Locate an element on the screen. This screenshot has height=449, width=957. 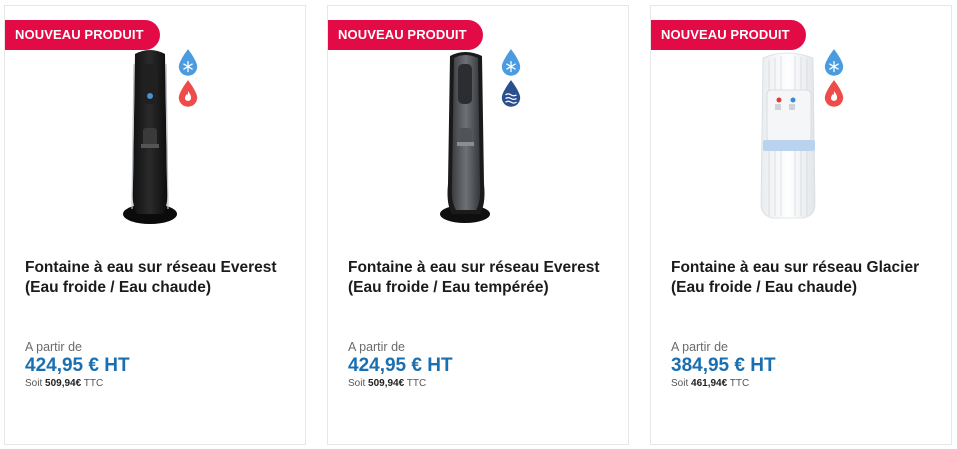
ttc-value: 461,94€ is located at coordinates (709, 383).